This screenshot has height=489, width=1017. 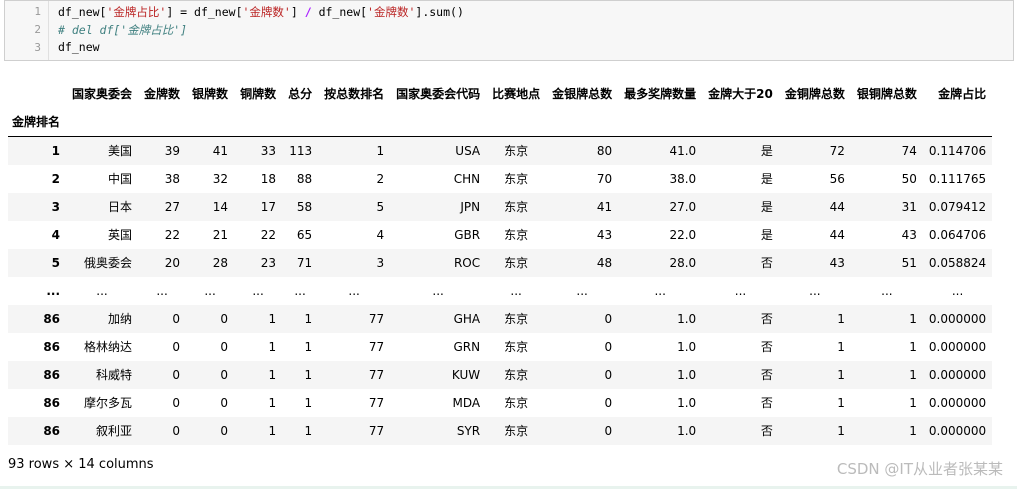 I want to click on row-index: 3, so click(x=56, y=206).